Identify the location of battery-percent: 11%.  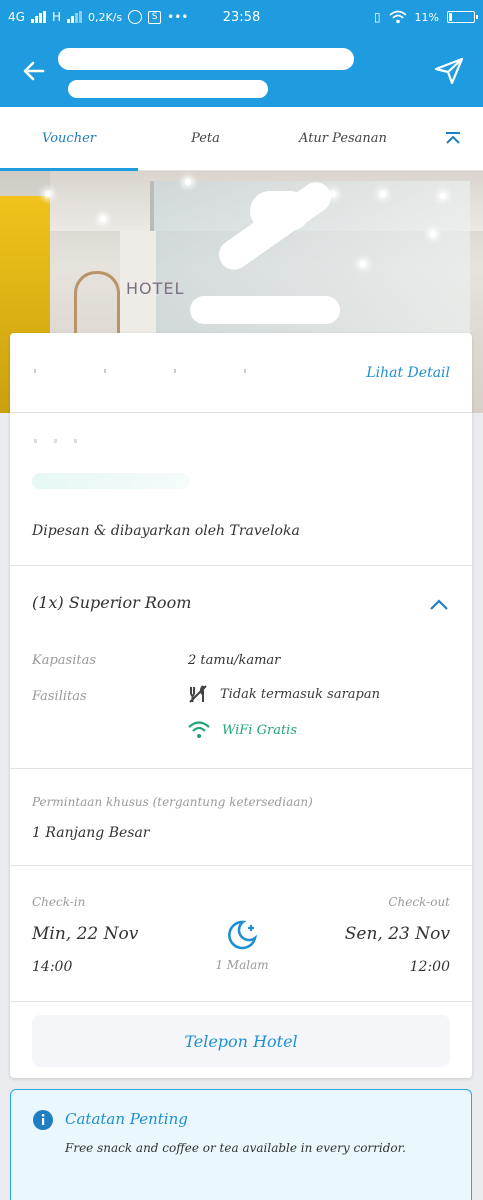
(426, 17).